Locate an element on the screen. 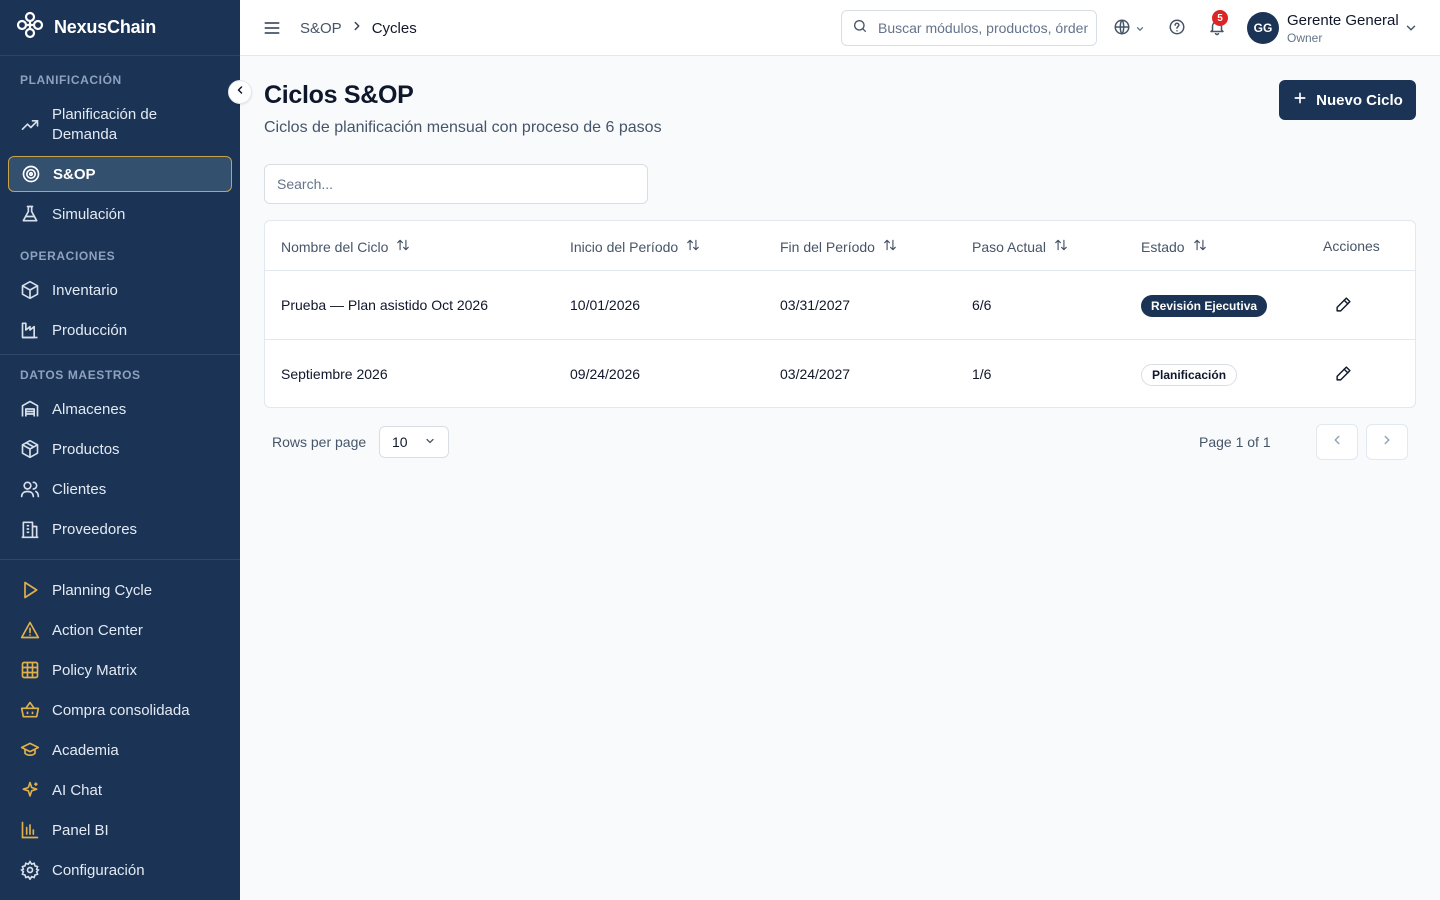 Image resolution: width=1440 pixels, height=900 pixels. sidebar-item-label: Configuración is located at coordinates (98, 870).